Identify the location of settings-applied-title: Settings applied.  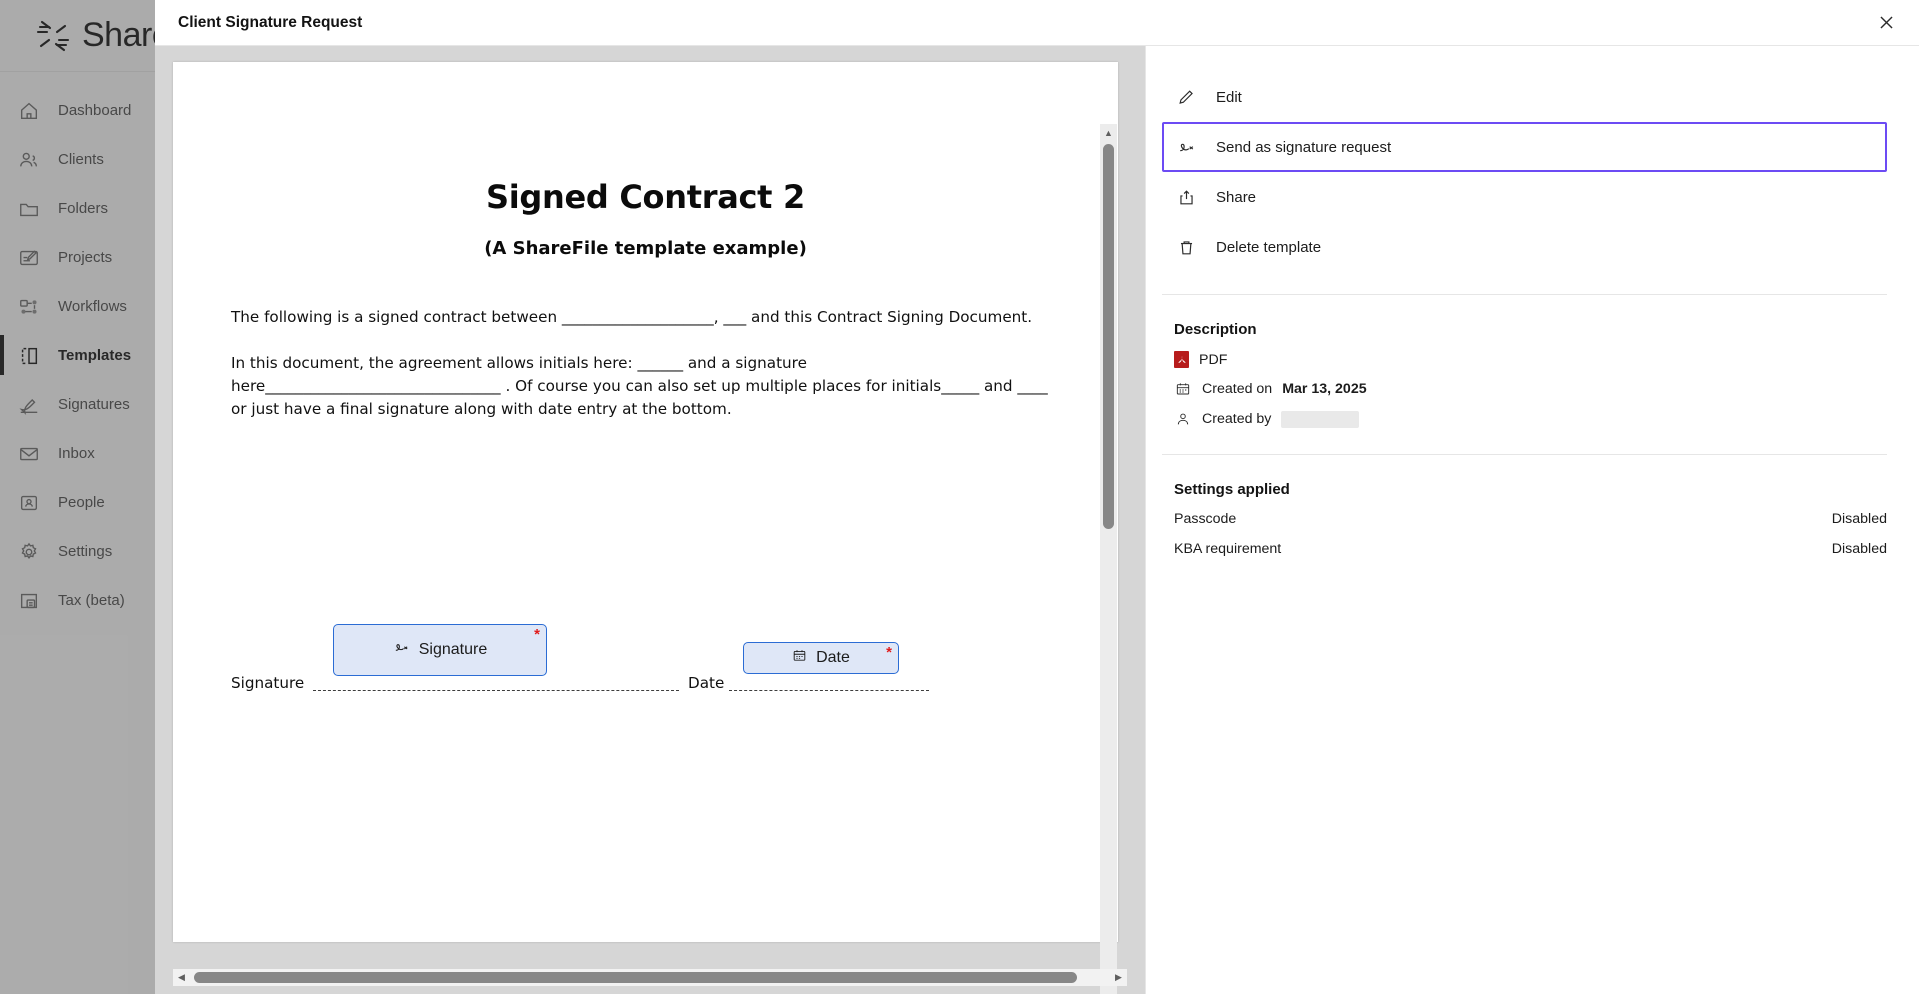
(1232, 489).